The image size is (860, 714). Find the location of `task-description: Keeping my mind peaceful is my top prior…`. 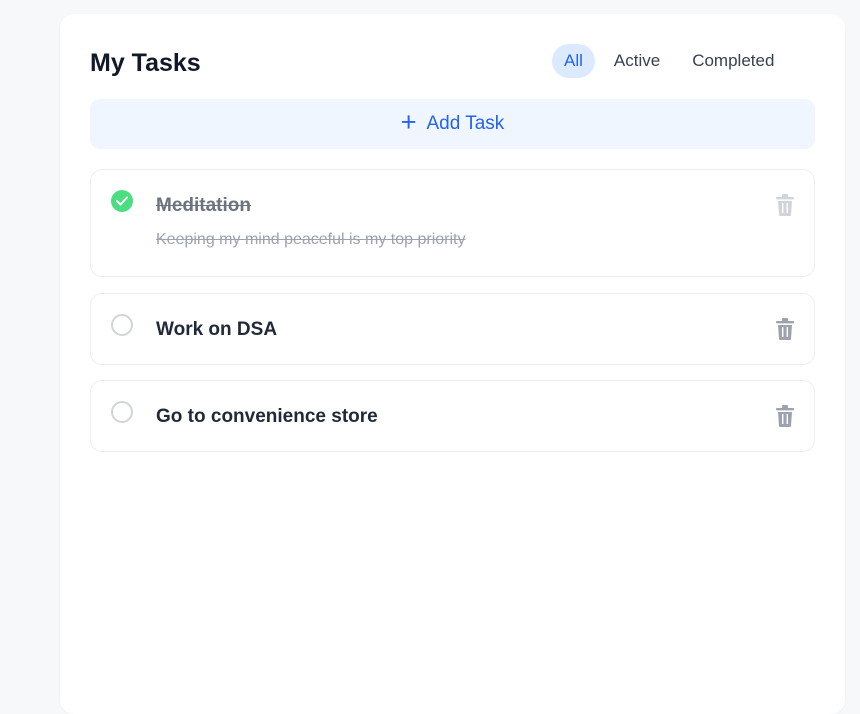

task-description: Keeping my mind peaceful is my top prior… is located at coordinates (311, 239).